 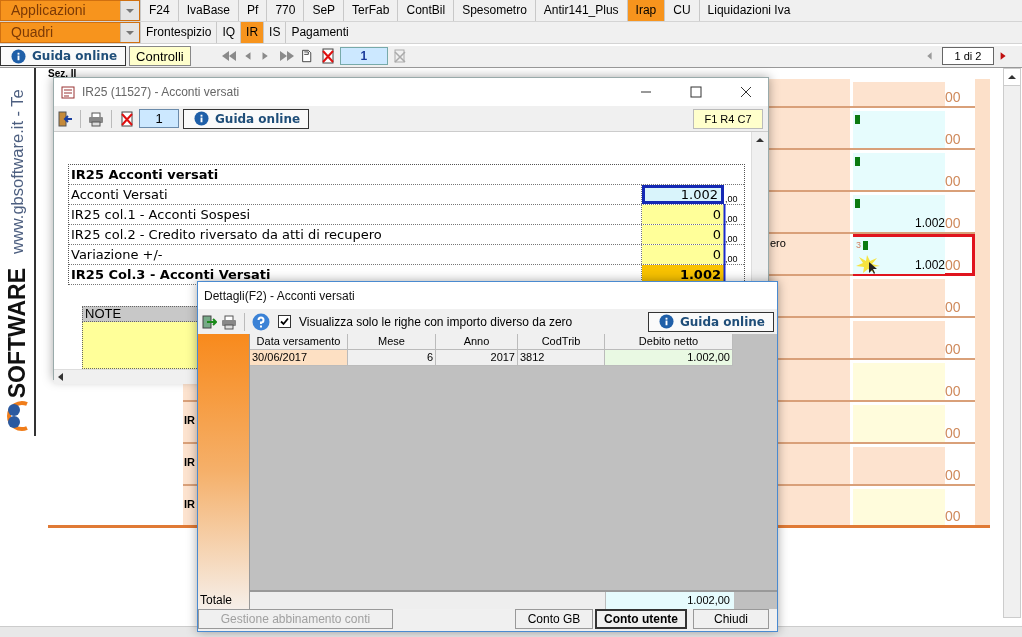 I want to click on export-icon, so click(x=209, y=321).